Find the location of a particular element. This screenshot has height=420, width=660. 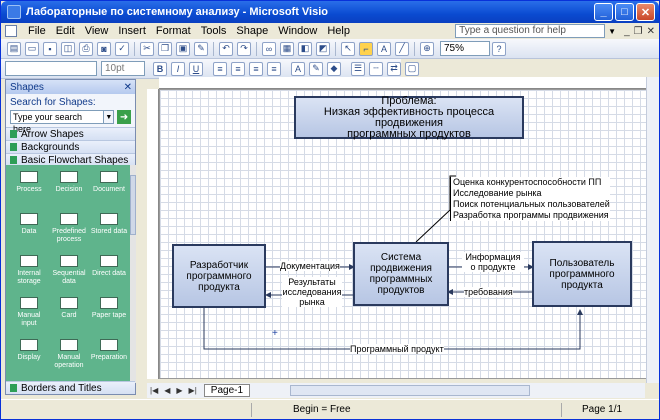

vertical-ruler is located at coordinates (153, 234).